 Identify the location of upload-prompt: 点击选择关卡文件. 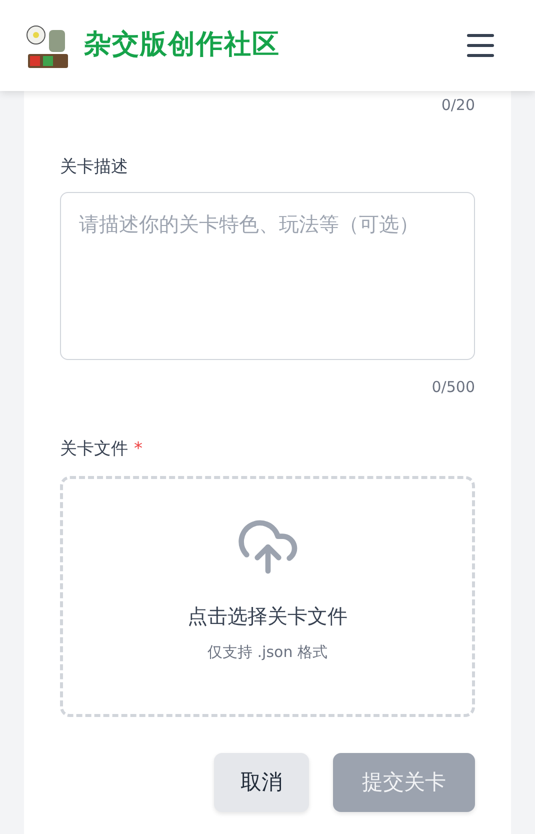
(268, 616).